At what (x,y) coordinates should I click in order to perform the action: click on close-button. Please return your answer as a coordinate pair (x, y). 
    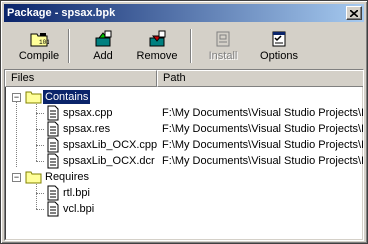
    Looking at the image, I should click on (354, 13).